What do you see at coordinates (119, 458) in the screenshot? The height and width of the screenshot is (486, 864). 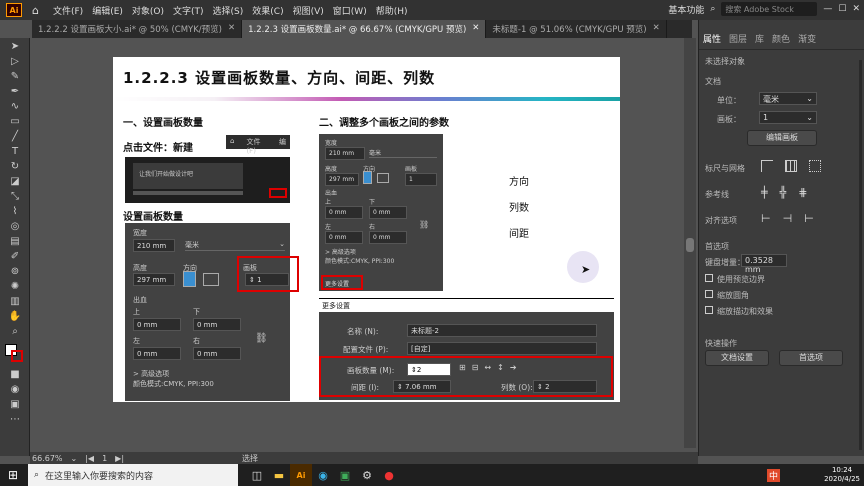 I see `next-page-icon: ▶|` at bounding box center [119, 458].